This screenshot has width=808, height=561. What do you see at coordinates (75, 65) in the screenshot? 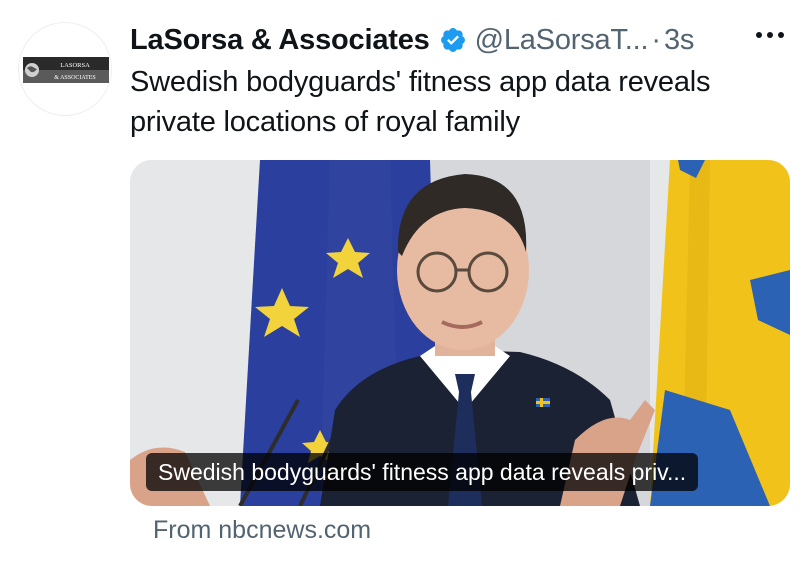
I see `logo-text-top: LASORSA` at bounding box center [75, 65].